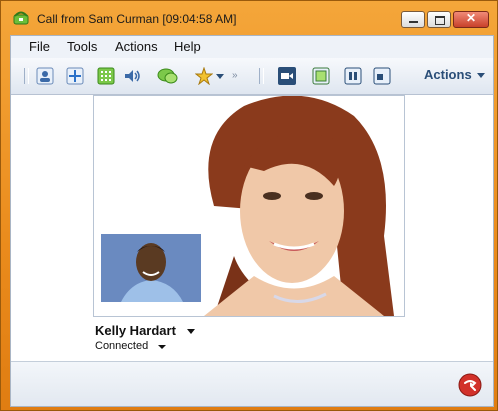 This screenshot has height=411, width=498. I want to click on close-button: ✕, so click(471, 19).